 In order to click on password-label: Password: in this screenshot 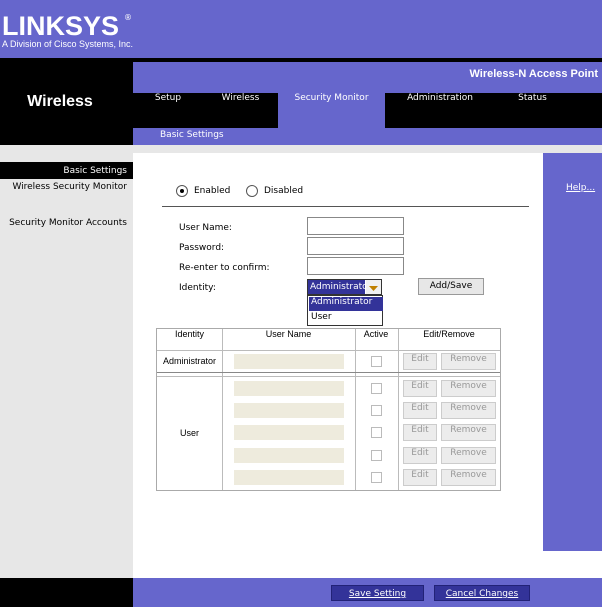, I will do `click(202, 248)`.